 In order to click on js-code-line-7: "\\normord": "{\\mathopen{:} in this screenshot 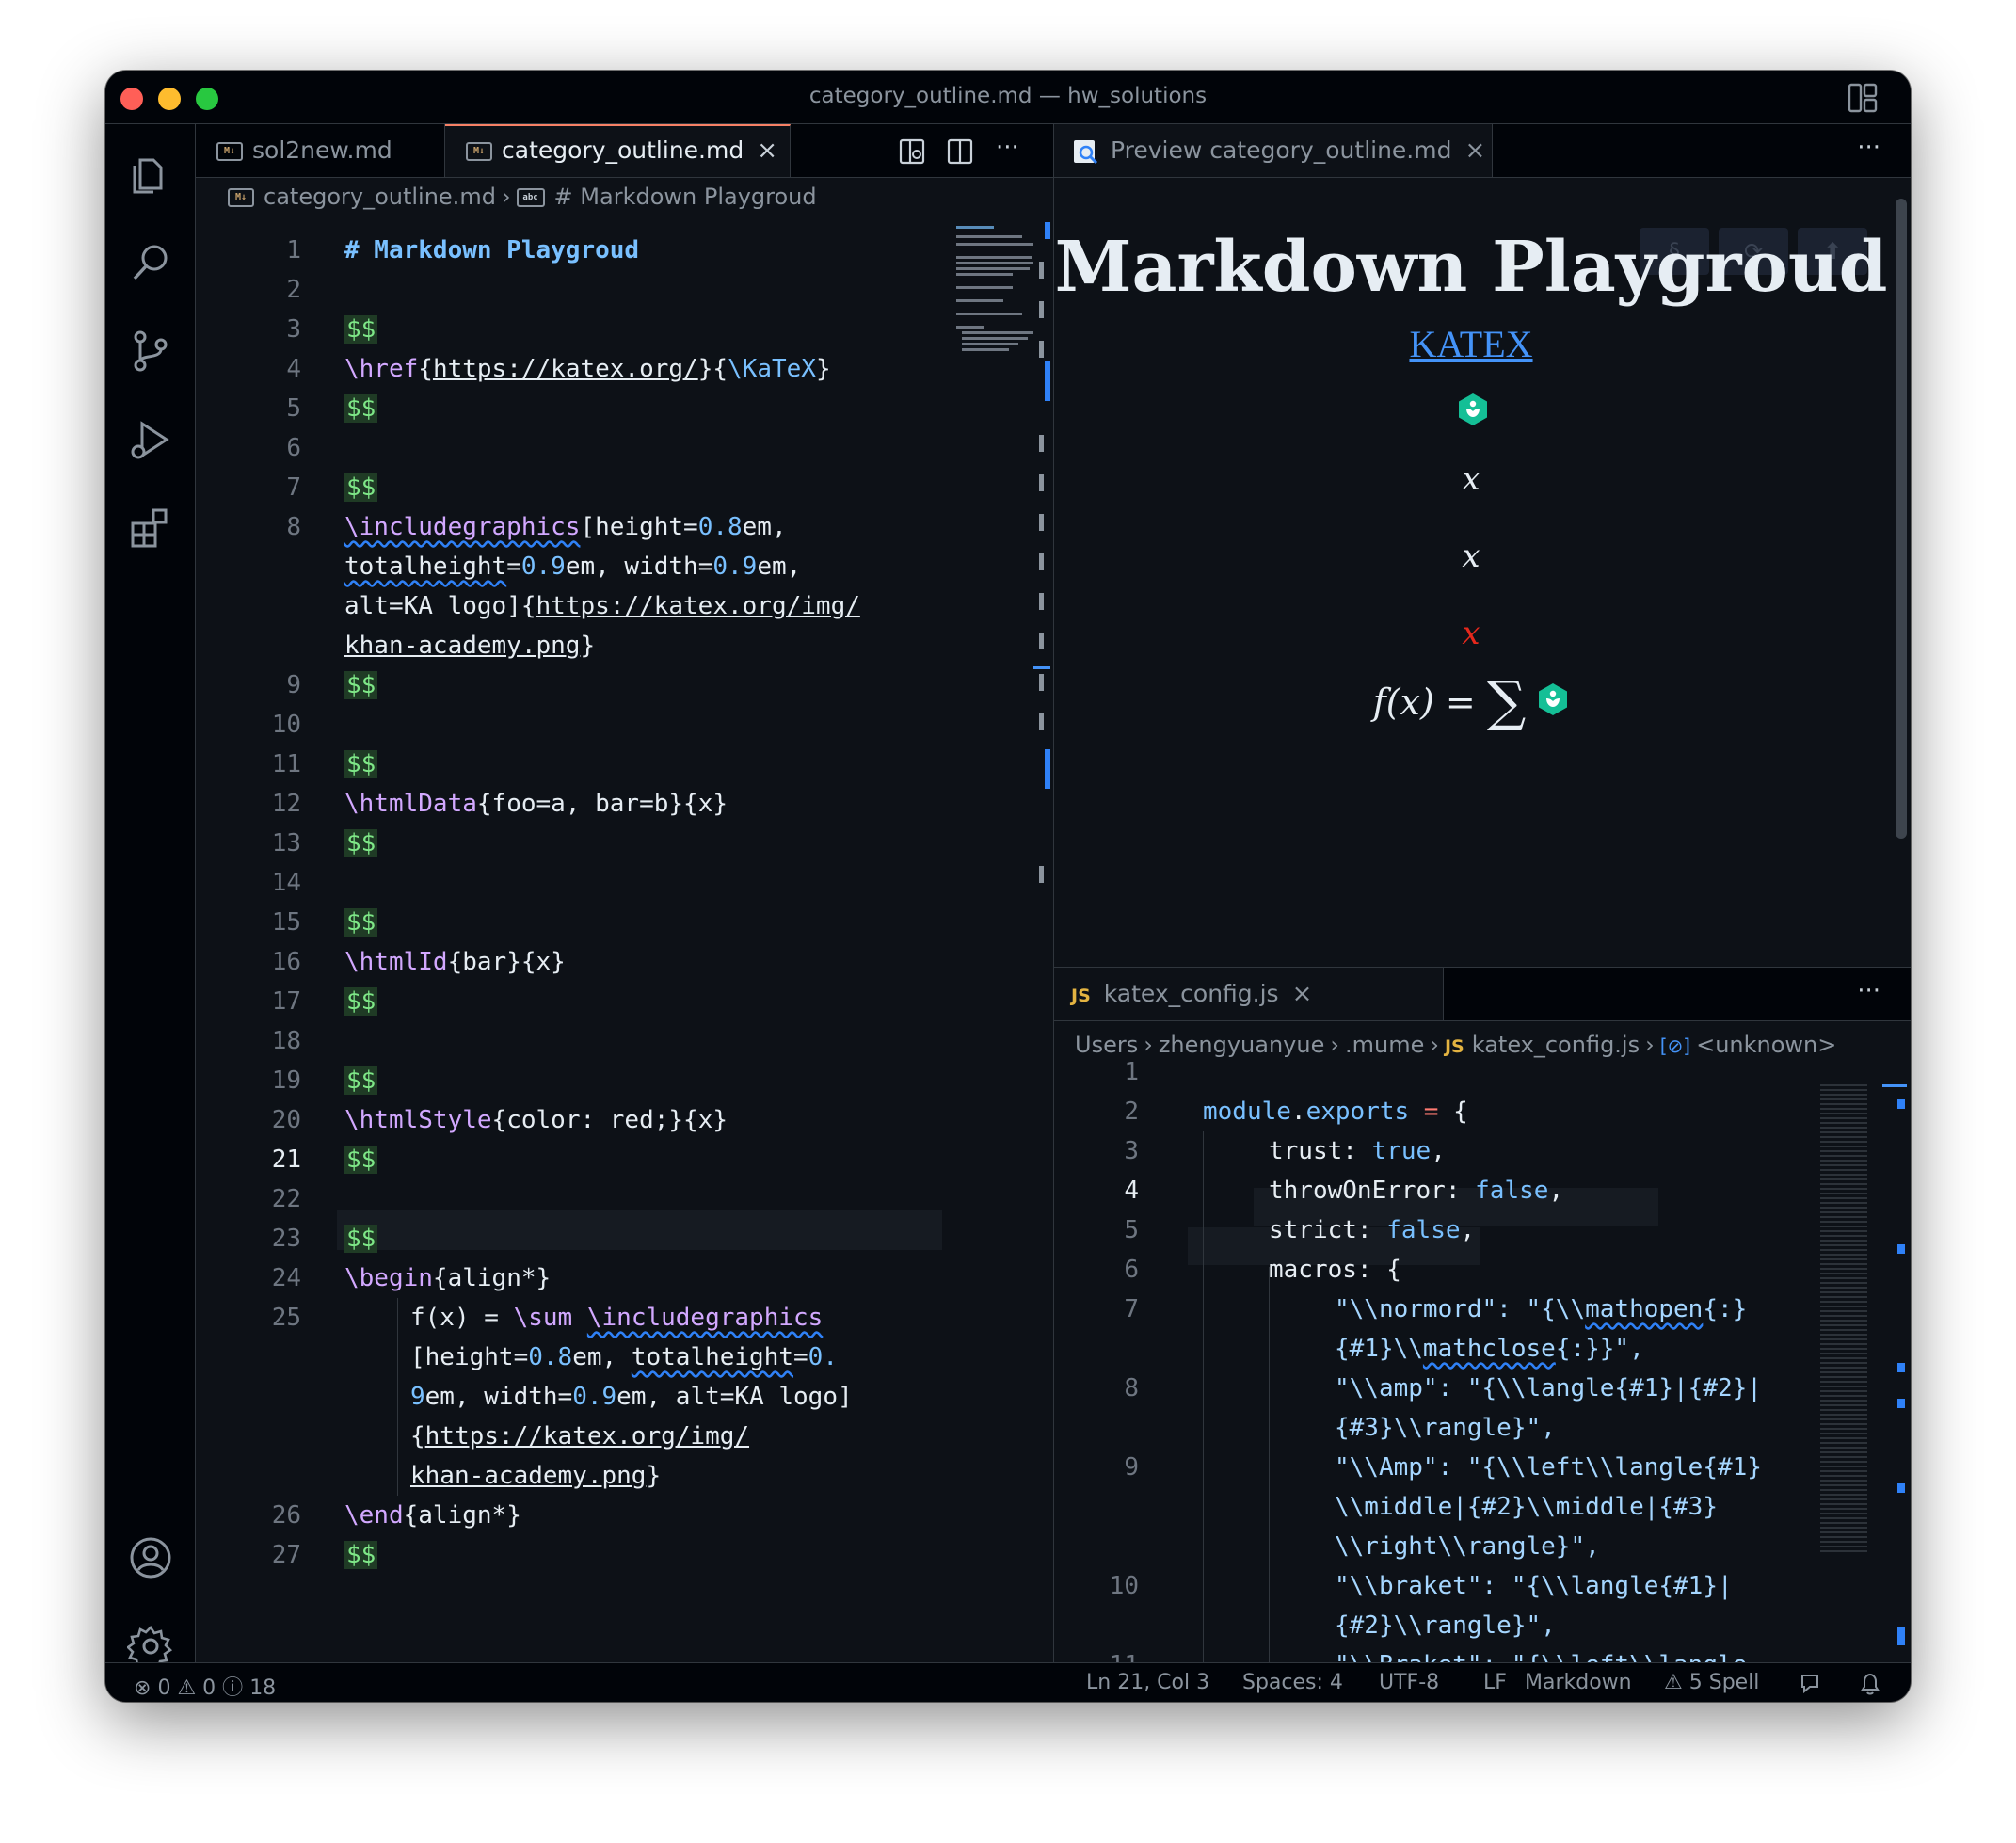, I will do `click(1541, 1309)`.